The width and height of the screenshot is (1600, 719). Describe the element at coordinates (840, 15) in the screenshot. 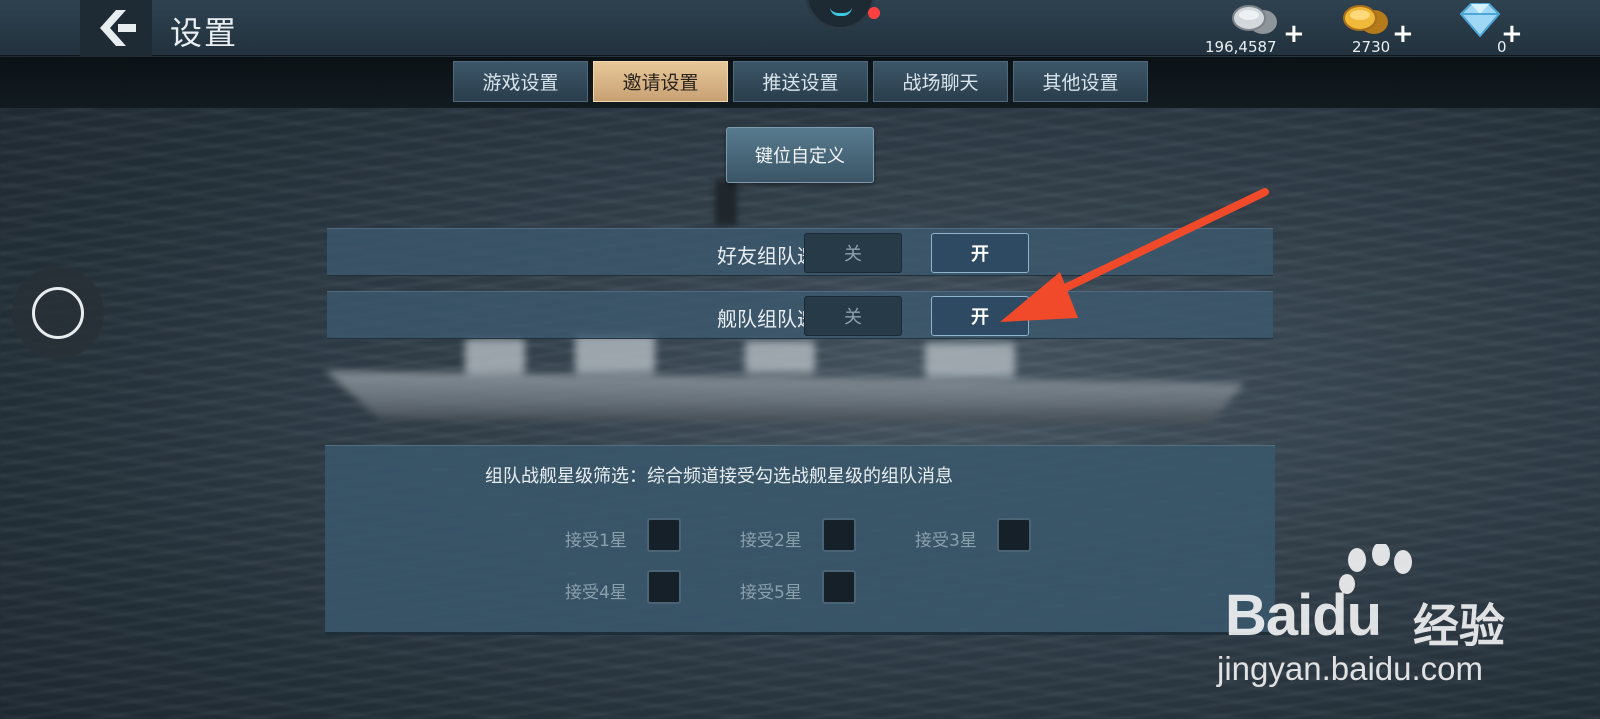

I see `hud-ring-icon` at that location.